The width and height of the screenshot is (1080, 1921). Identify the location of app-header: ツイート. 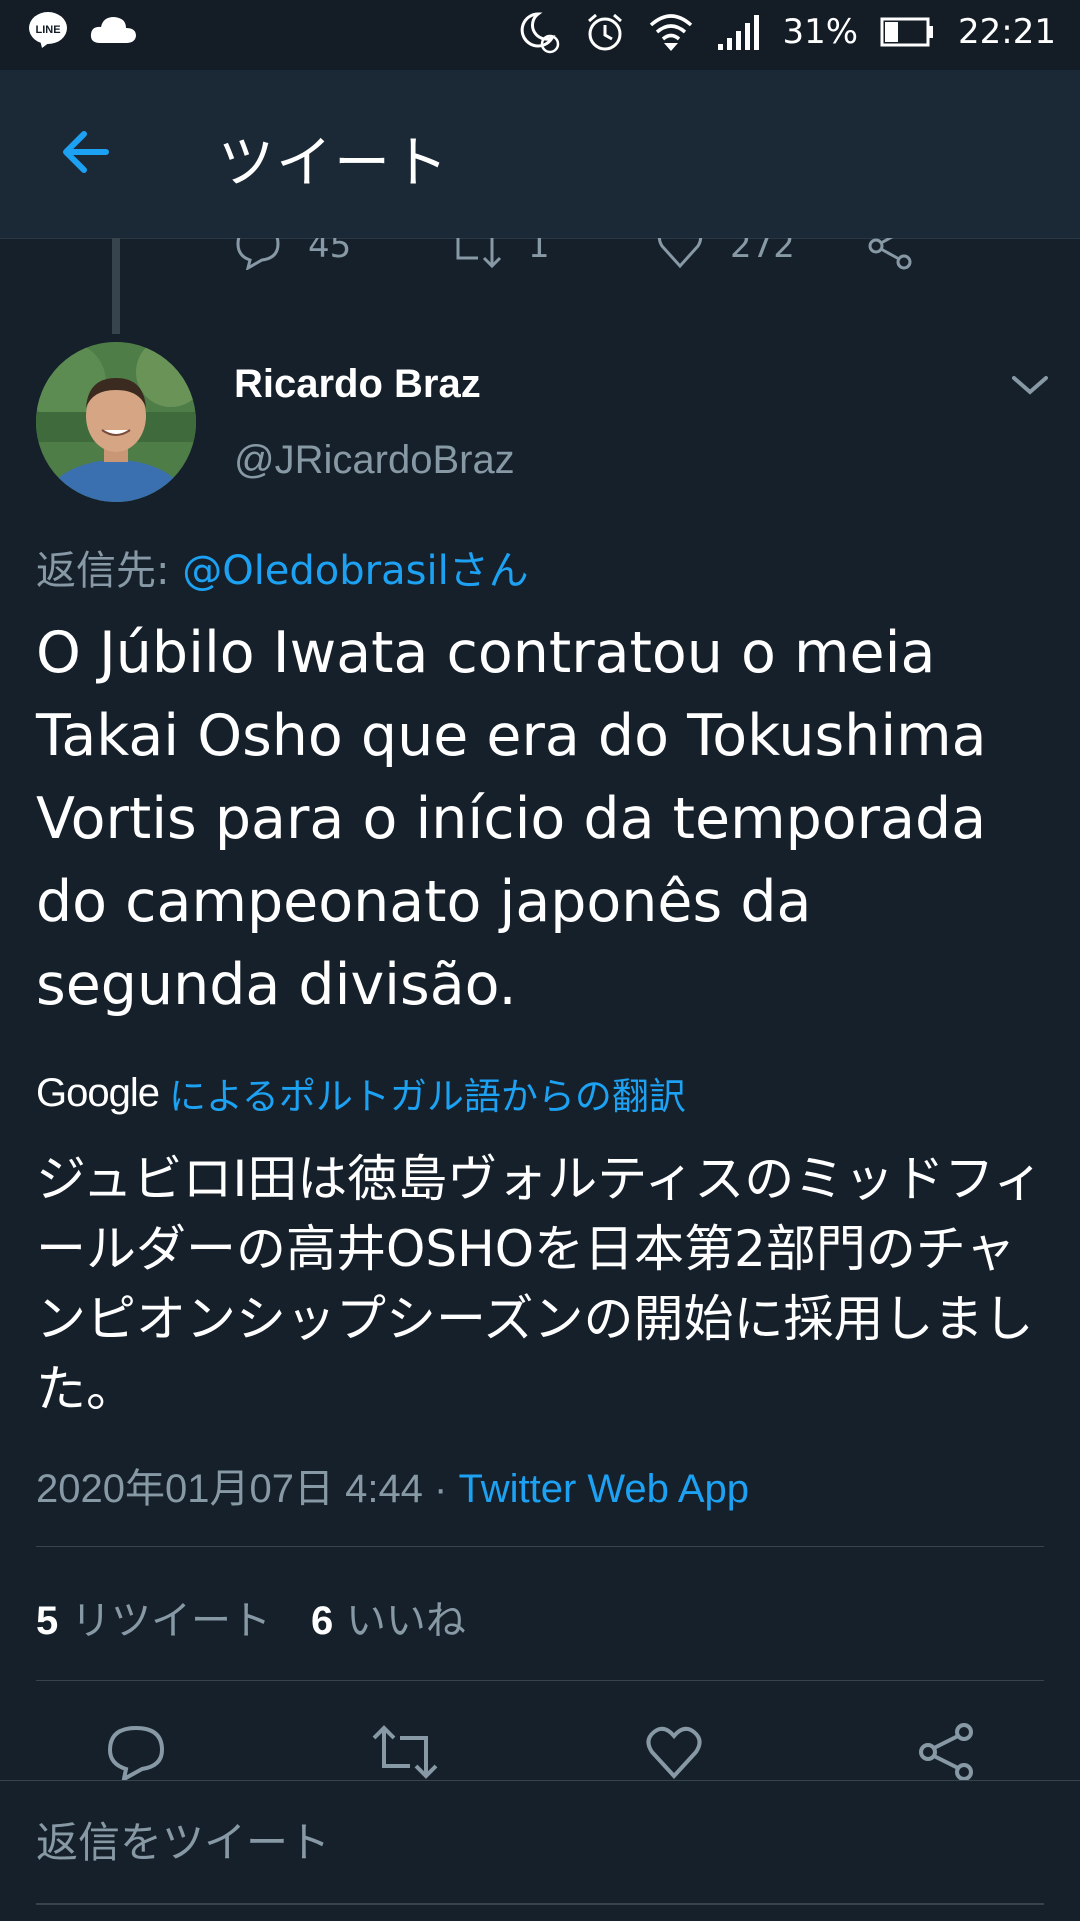
(540, 154).